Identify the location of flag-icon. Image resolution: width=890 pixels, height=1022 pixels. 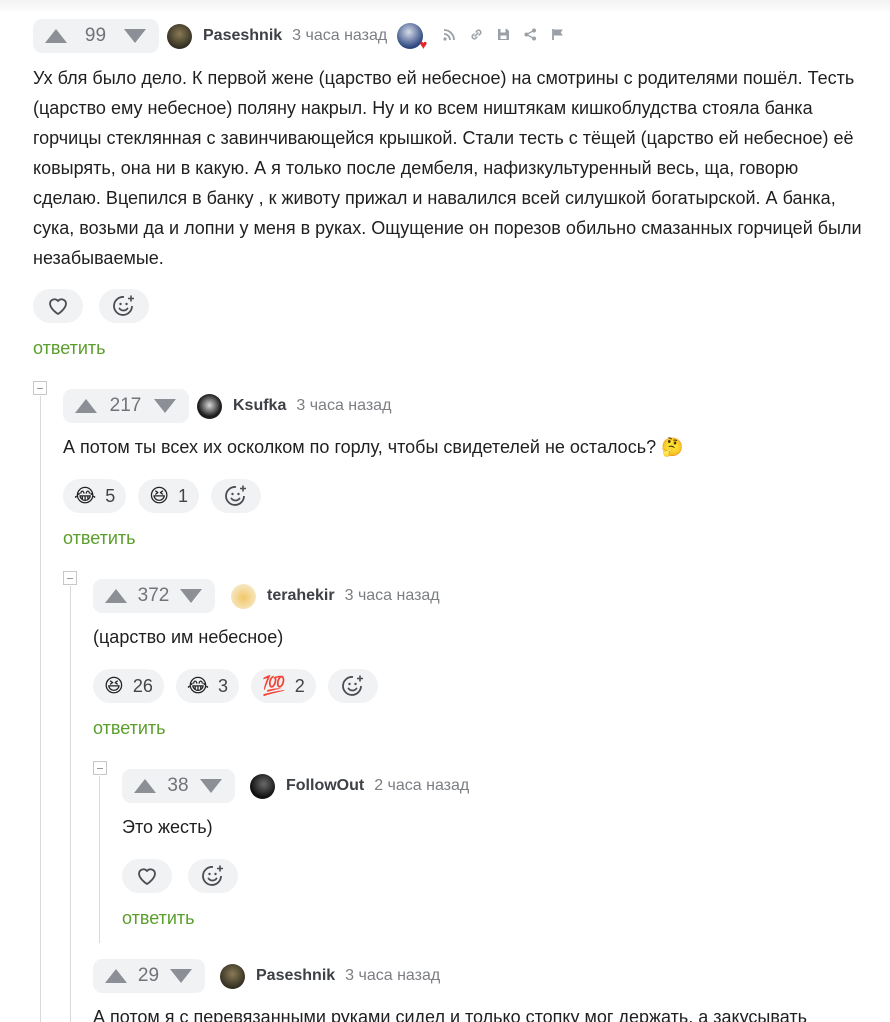
(557, 36).